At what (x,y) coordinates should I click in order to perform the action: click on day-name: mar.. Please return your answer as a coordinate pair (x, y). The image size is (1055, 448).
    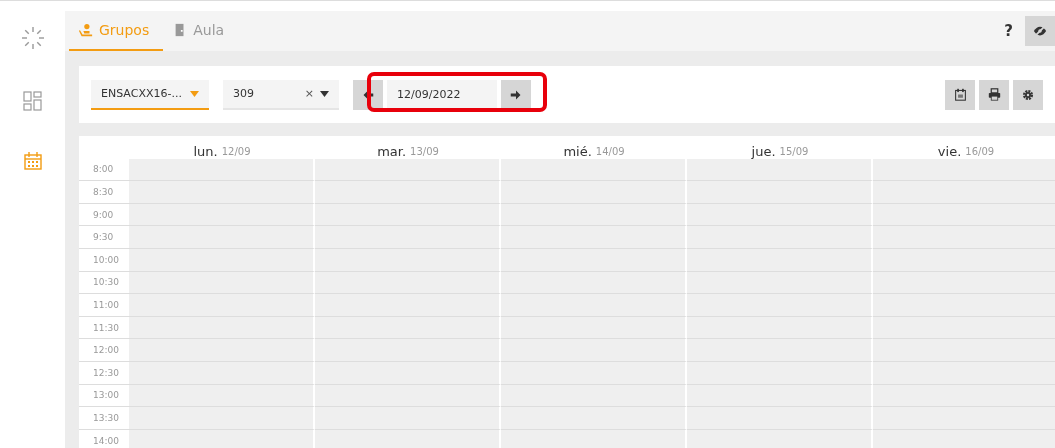
    Looking at the image, I should click on (392, 151).